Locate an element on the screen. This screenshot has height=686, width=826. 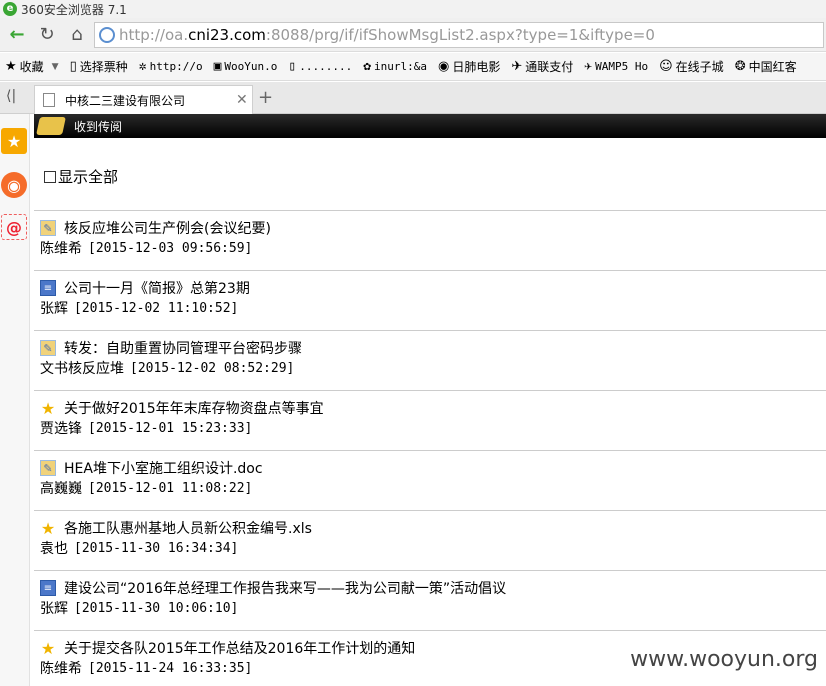
message-timestamp: [2015-12-02 11:10:52] is located at coordinates (156, 308).